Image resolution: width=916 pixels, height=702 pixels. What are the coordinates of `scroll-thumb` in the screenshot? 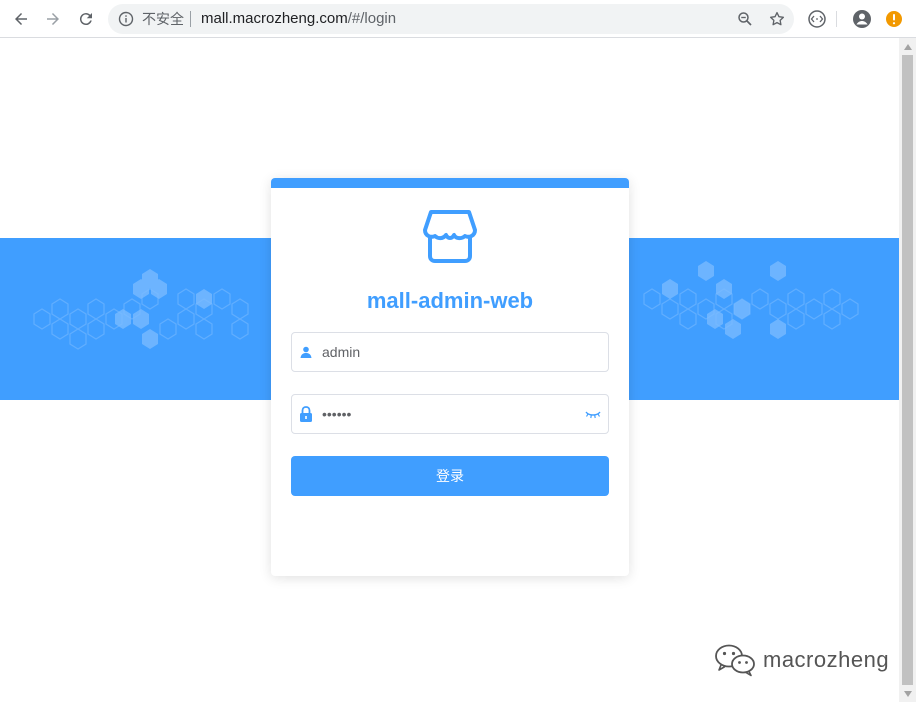 It's located at (907, 370).